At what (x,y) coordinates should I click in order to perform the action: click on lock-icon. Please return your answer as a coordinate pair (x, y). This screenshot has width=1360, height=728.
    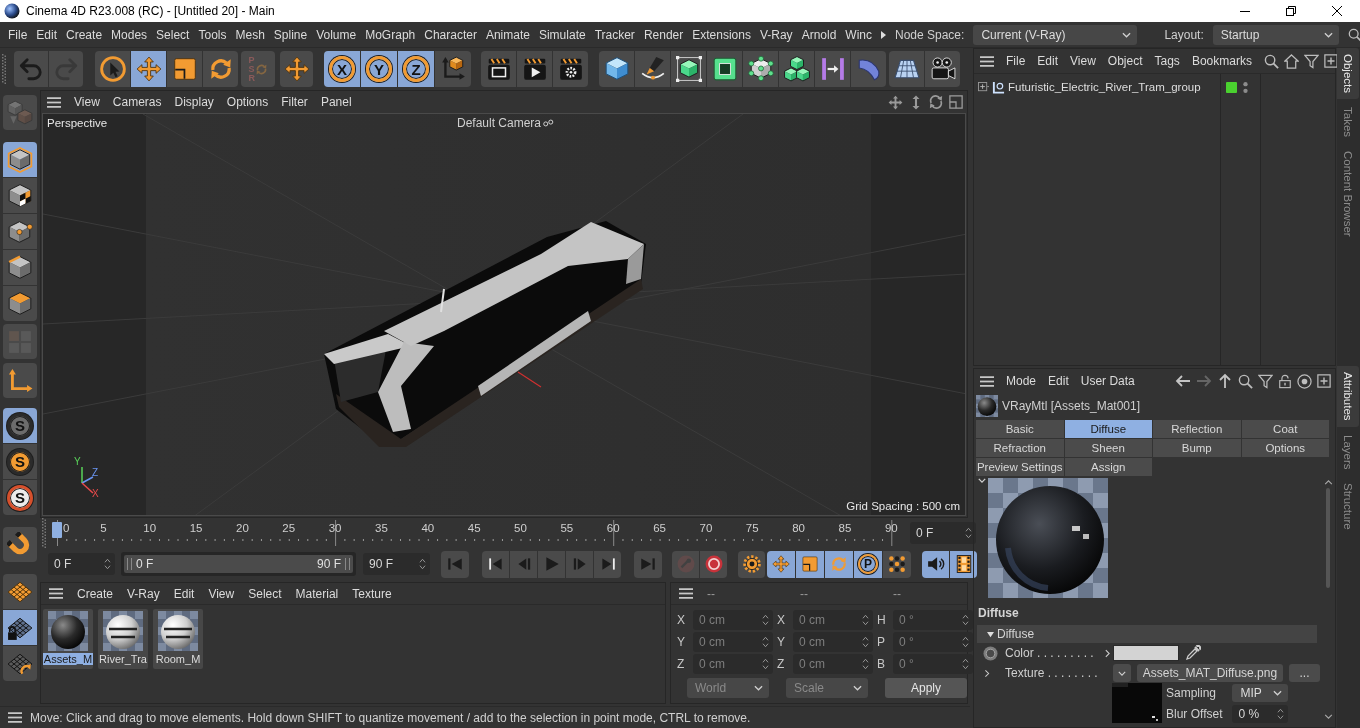
    Looking at the image, I should click on (1285, 381).